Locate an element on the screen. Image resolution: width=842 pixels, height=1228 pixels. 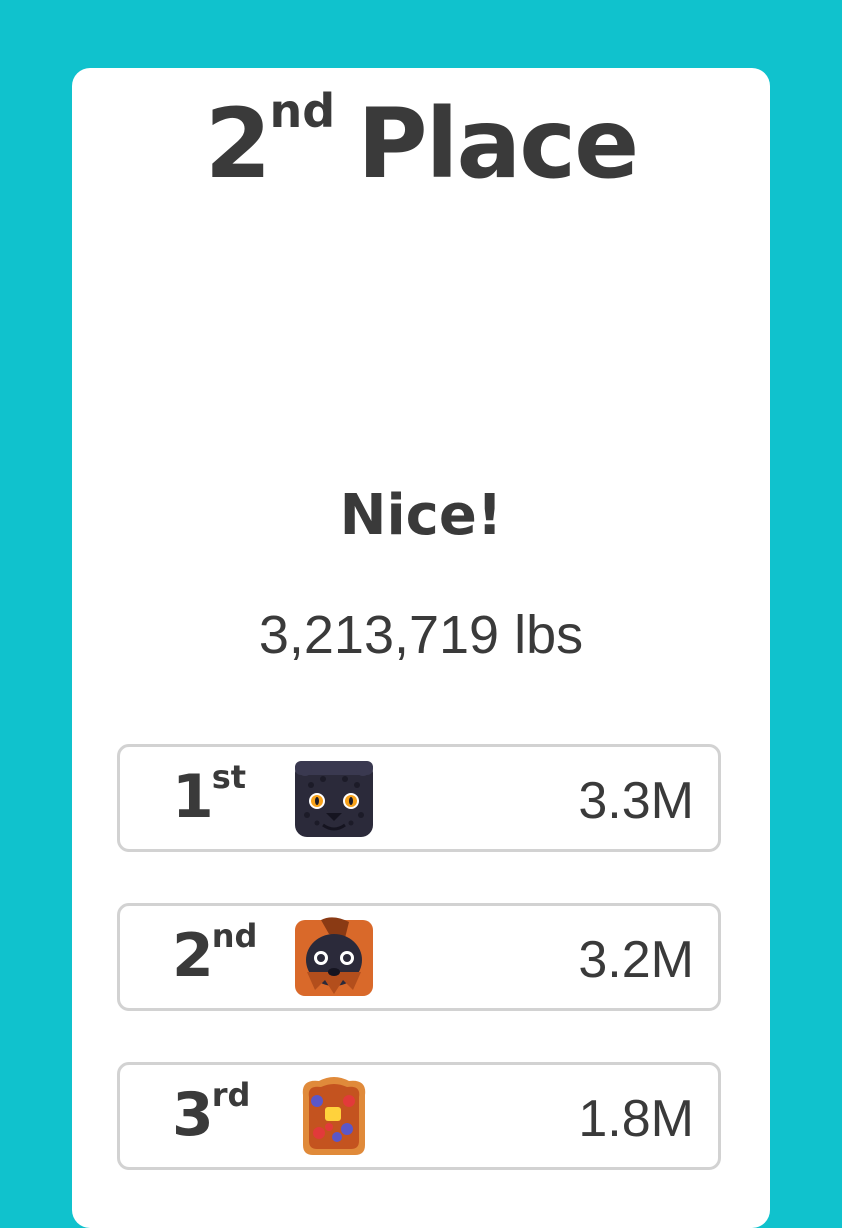
leaderboard-row-3: 3rd 1.8M is located at coordinates (419, 1116).